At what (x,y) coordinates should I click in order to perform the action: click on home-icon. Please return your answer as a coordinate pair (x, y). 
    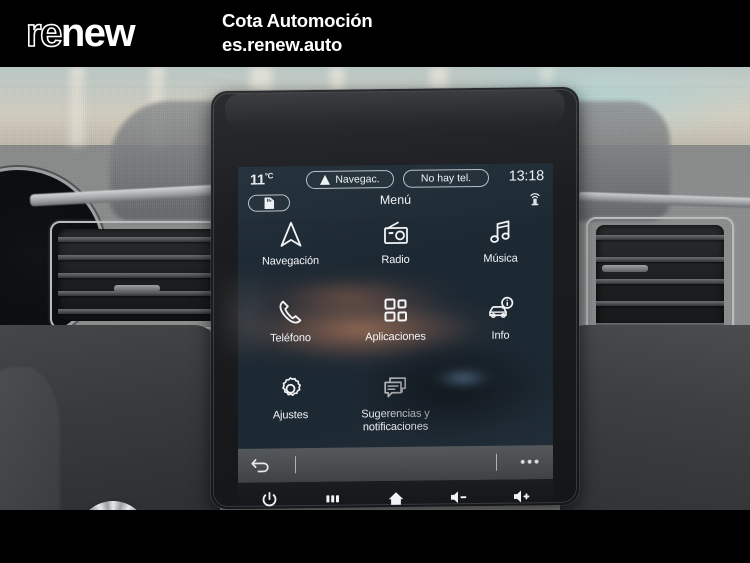
    Looking at the image, I should click on (395, 498).